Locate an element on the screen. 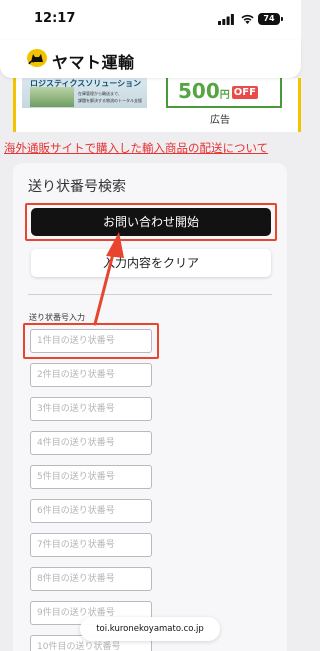 This screenshot has width=320, height=651. ad-discount-price: 500円 OFF is located at coordinates (218, 91).